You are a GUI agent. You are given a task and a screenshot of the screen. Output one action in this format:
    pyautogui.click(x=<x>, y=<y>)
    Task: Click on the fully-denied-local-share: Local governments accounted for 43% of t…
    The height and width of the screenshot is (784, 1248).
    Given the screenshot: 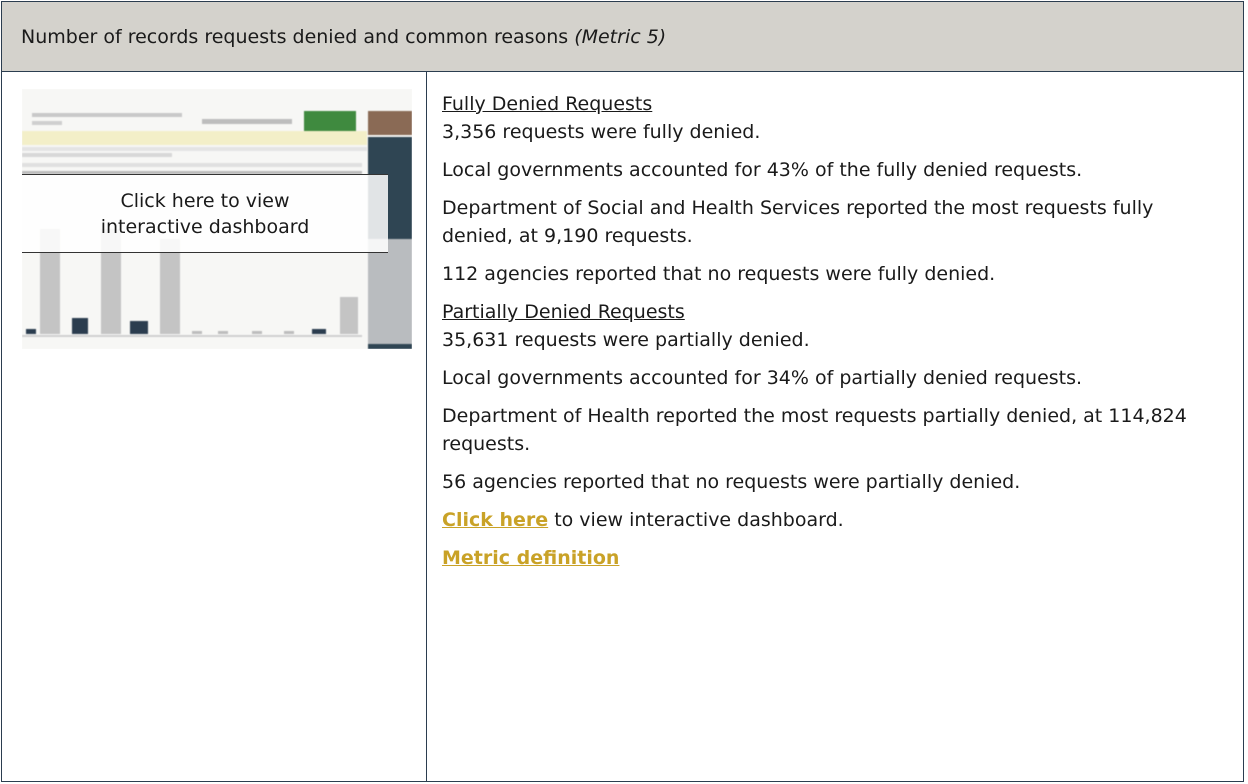 What is the action you would take?
    pyautogui.click(x=762, y=170)
    